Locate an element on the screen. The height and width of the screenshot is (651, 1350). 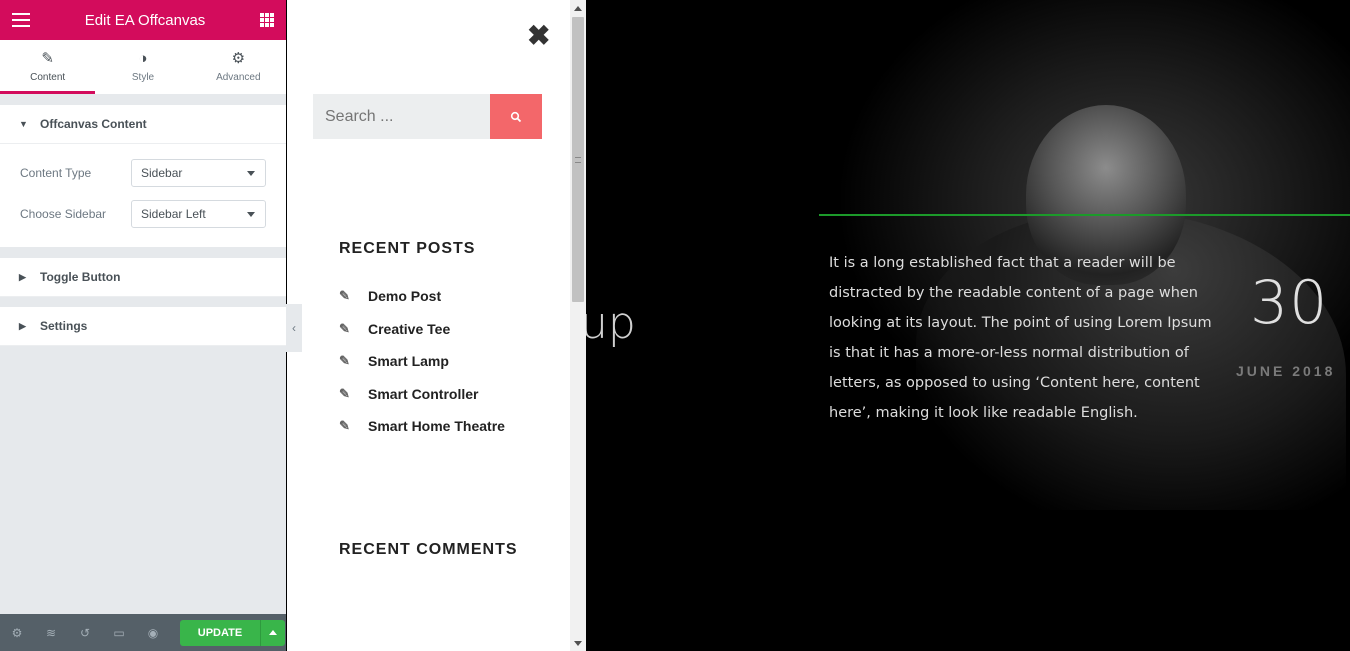
caret-down-icon: ▼ is located at coordinates (23, 124).